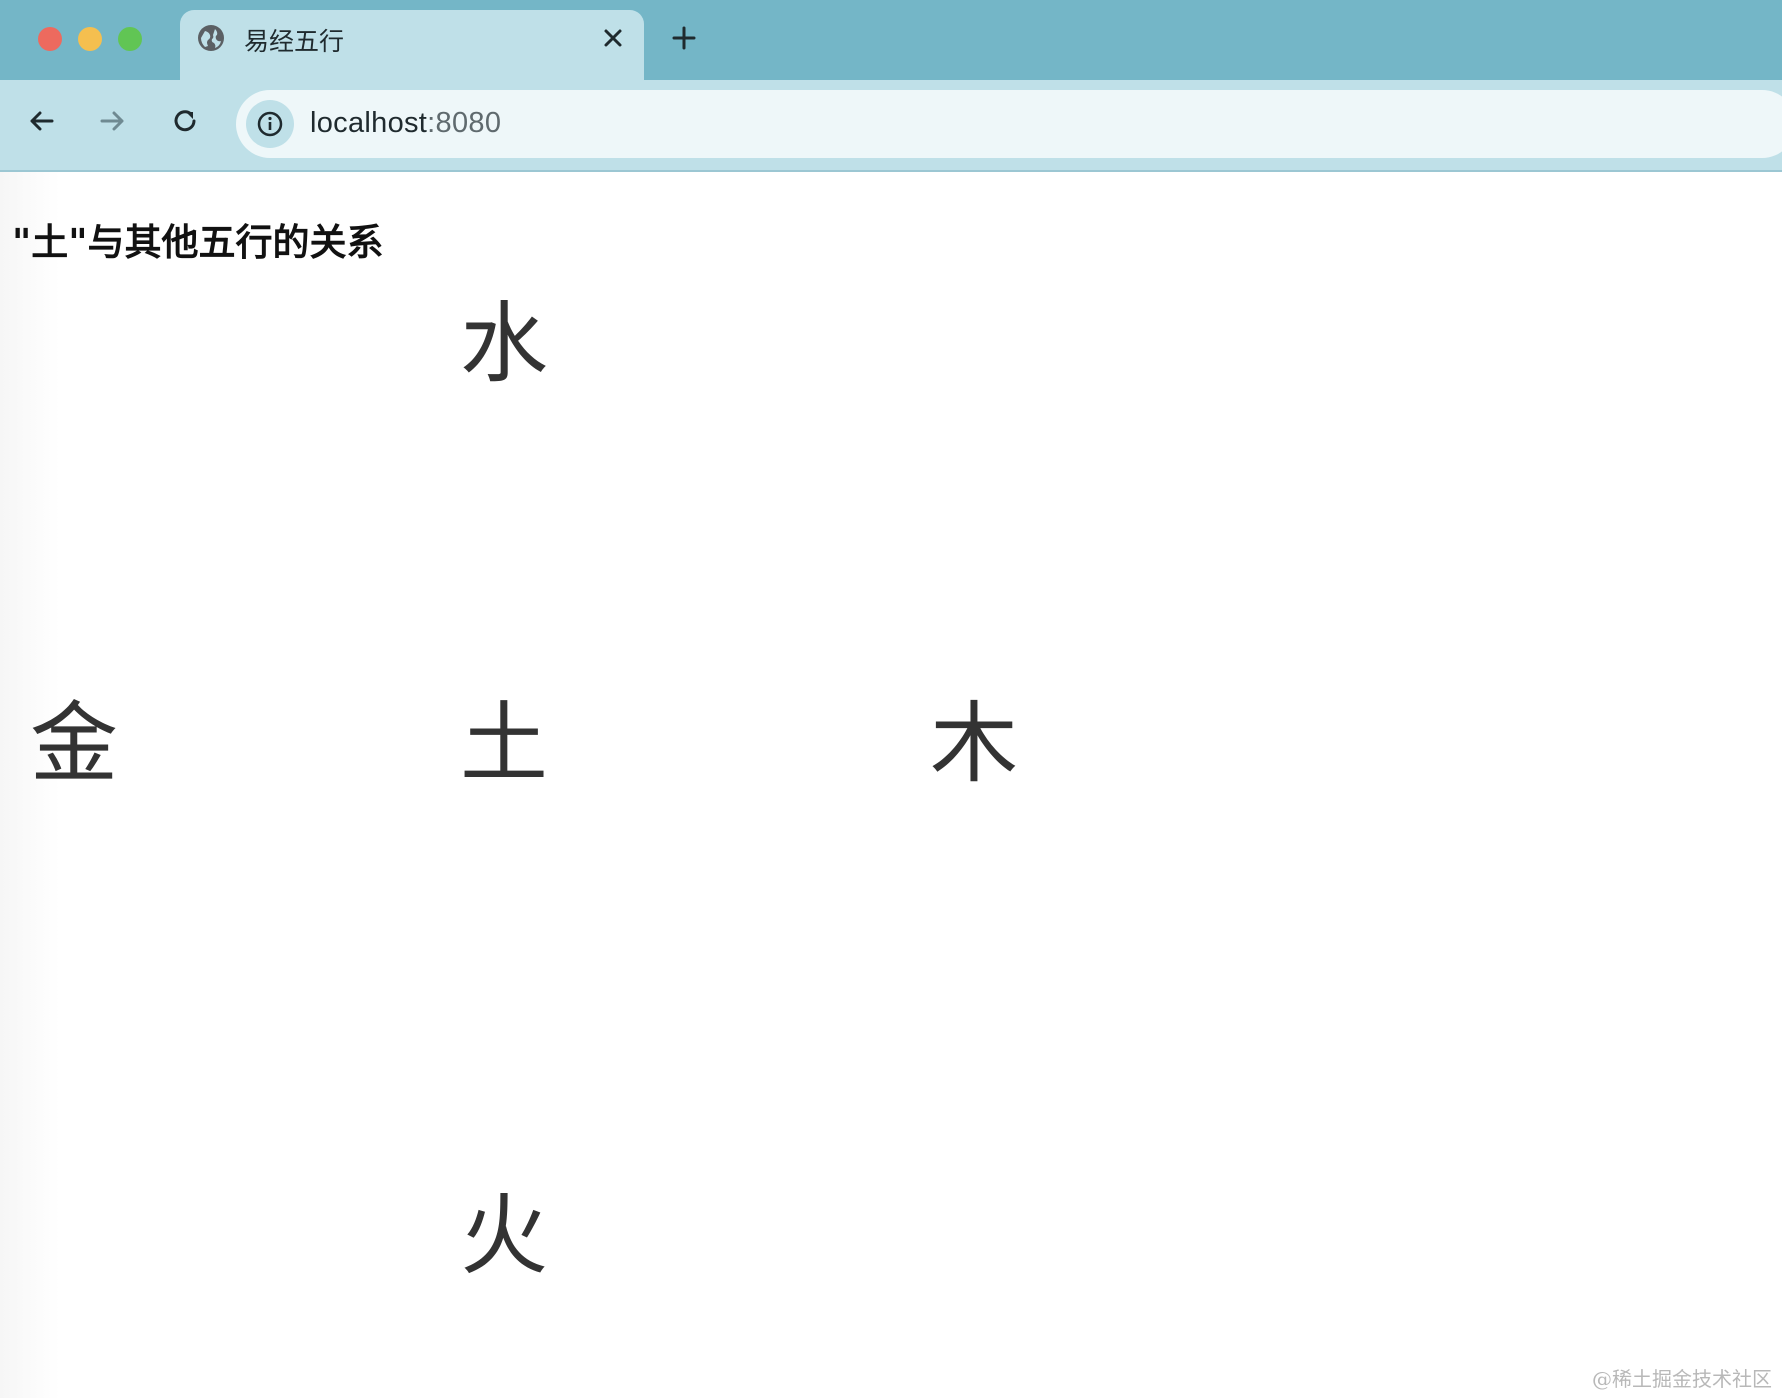  I want to click on watermark: @稀土掘金技术社区, so click(1682, 1379).